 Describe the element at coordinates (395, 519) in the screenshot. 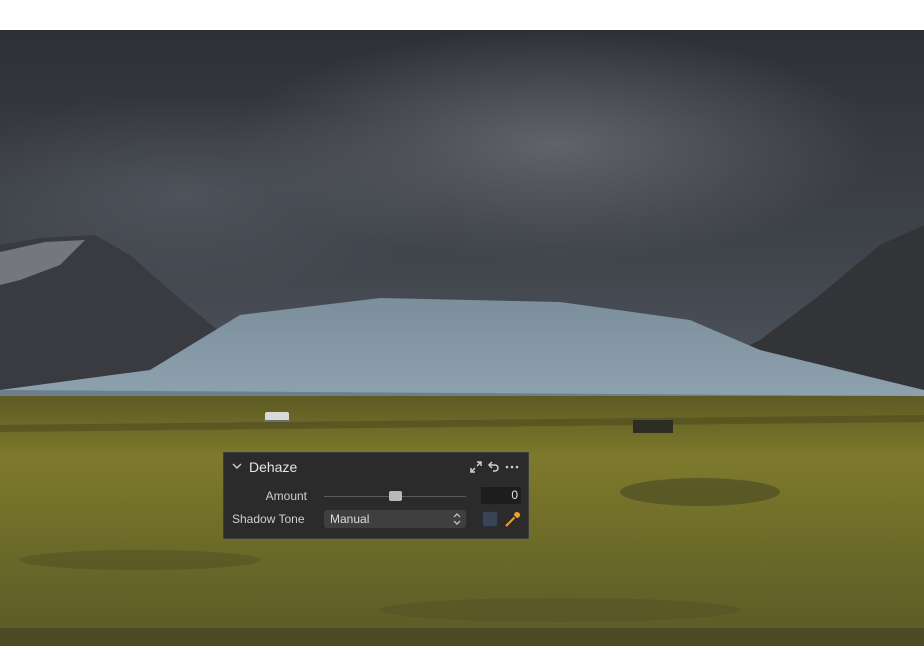

I see `shadow-tone-select: Manual` at that location.